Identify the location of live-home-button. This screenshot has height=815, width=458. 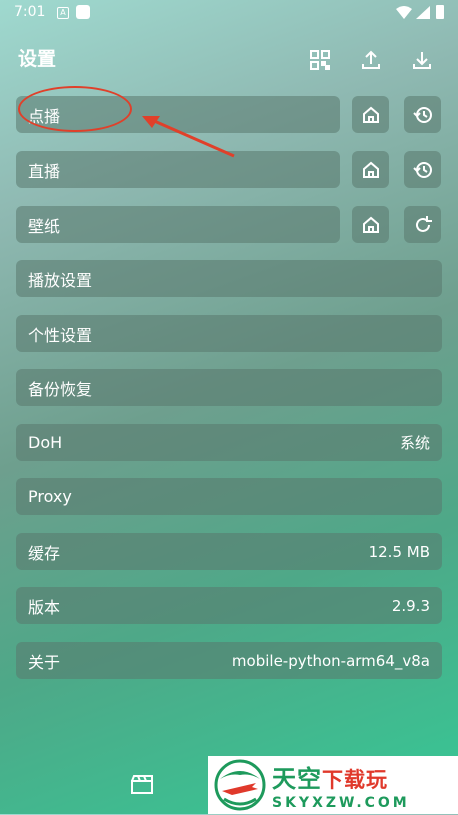
(370, 169).